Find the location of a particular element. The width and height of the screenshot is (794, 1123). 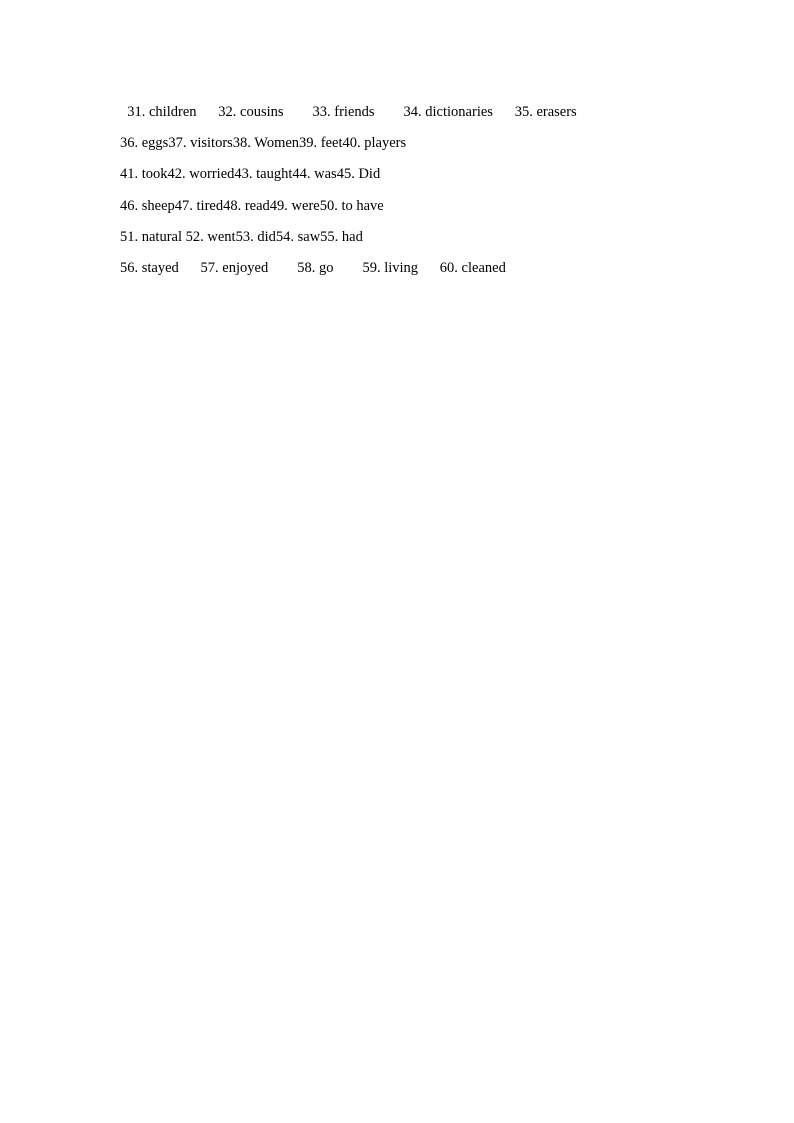

answer-word: read is located at coordinates (257, 206).